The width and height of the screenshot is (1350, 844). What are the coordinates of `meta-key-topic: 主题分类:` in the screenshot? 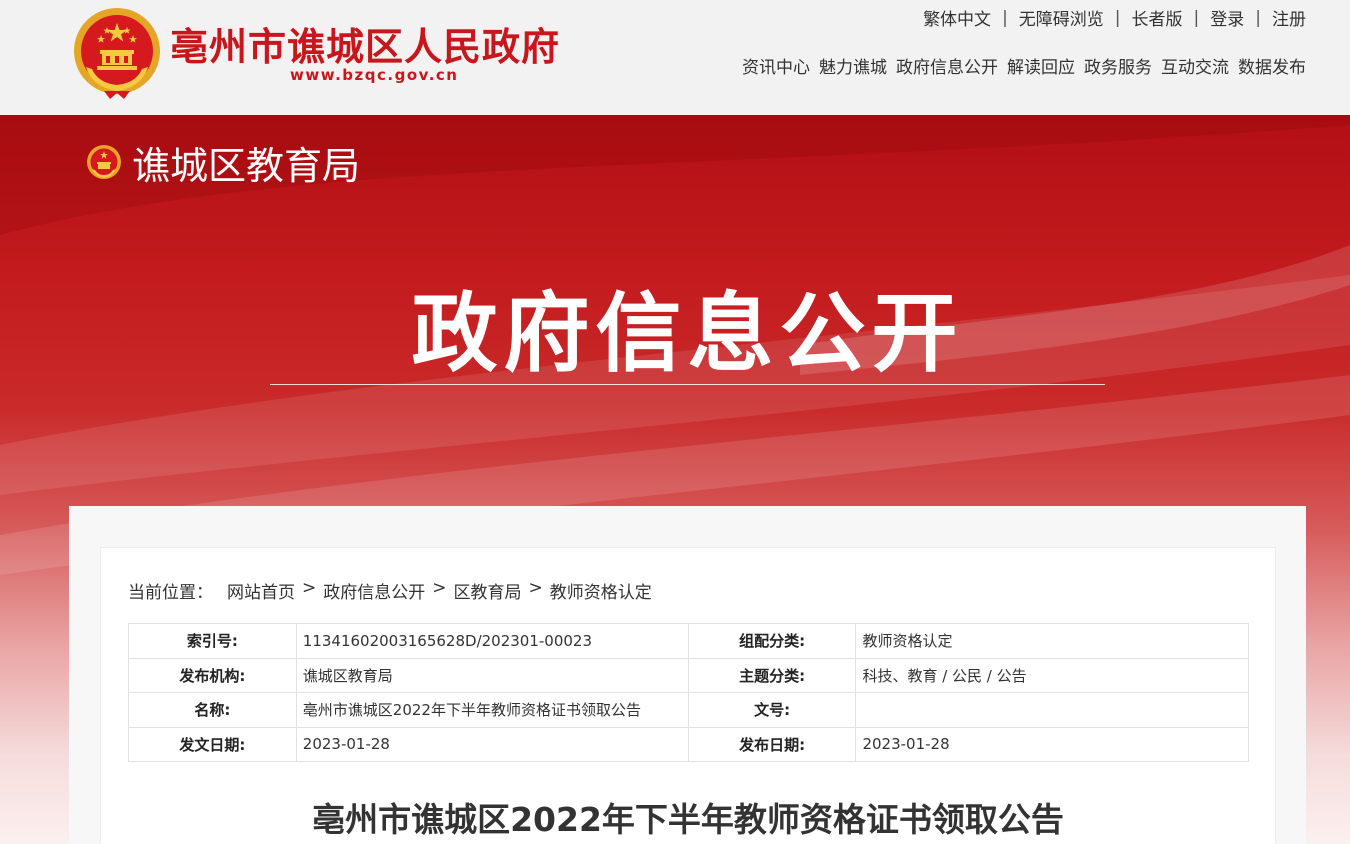 It's located at (772, 675).